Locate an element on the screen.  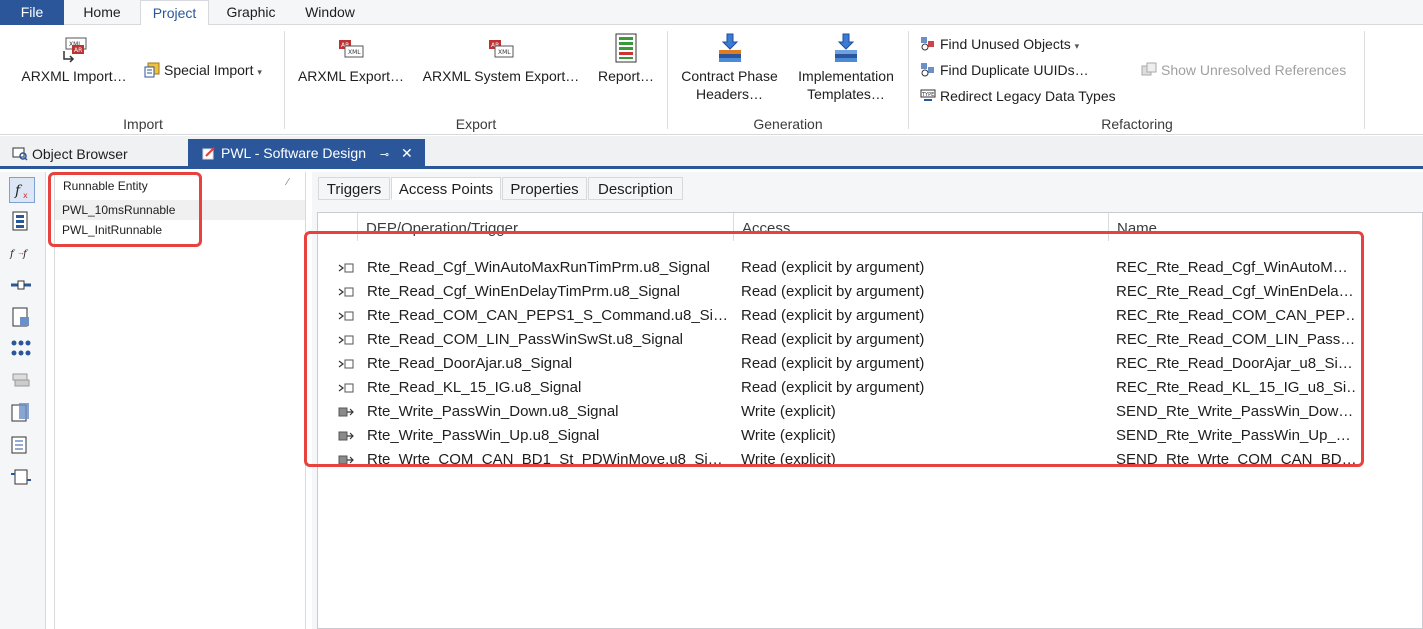
mapping-icon is located at coordinates (22, 478).